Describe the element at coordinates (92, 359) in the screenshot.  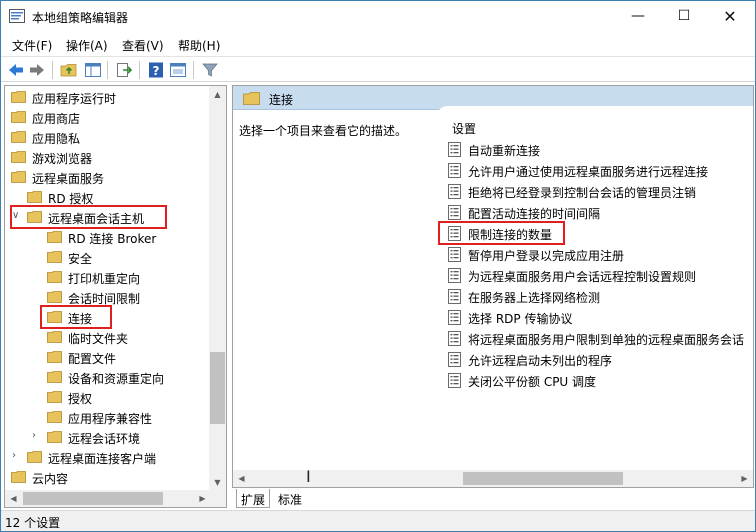
I see `tree-item-label: 配置文件` at that location.